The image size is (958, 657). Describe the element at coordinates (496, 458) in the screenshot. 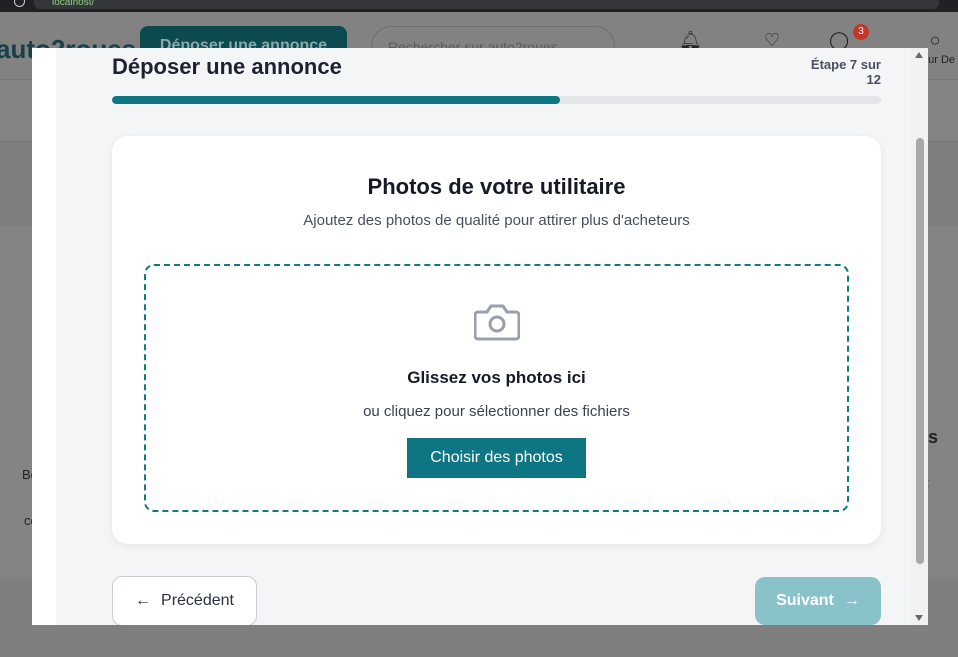

I see `choose-photos-button: Choisir des photos` at that location.